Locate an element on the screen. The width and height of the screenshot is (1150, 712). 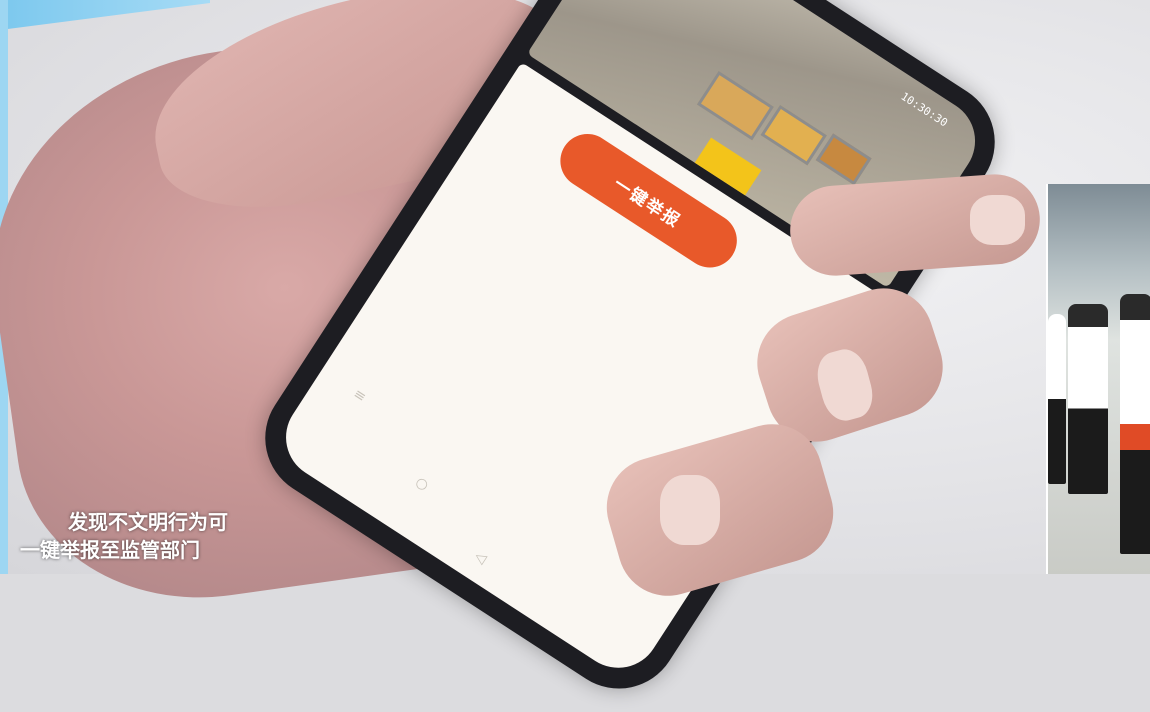
caption-line-1: 发现不文明行为可 is located at coordinates (148, 522).